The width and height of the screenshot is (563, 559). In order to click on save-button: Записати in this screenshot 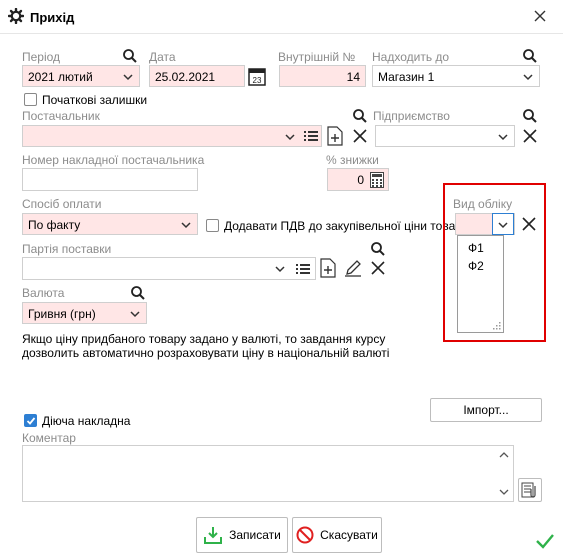, I will do `click(242, 535)`.